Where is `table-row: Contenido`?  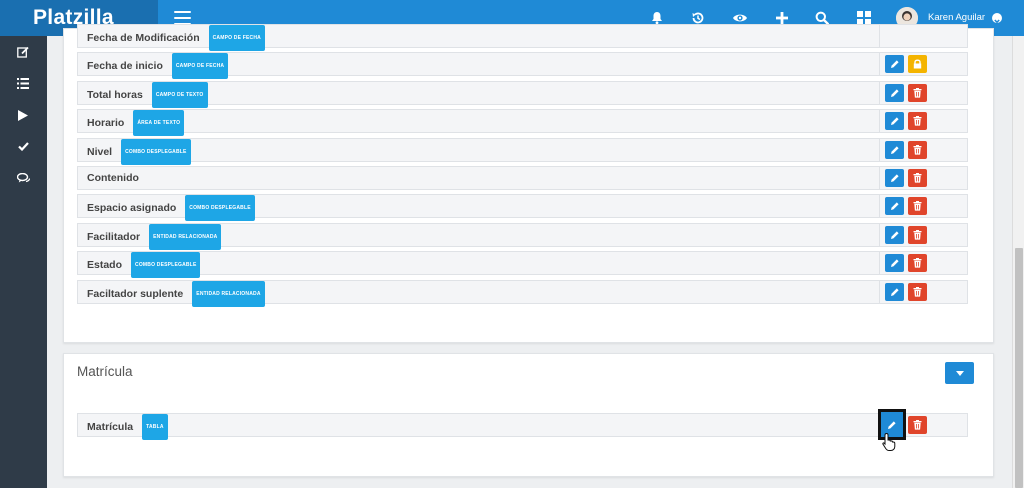
table-row: Contenido is located at coordinates (522, 178).